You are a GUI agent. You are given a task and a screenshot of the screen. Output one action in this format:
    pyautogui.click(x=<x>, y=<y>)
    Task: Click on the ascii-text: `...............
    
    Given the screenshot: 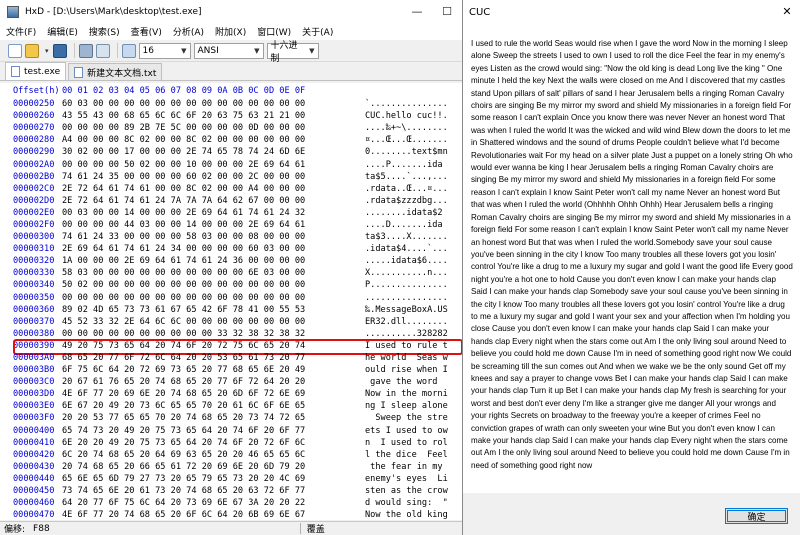 What is the action you would take?
    pyautogui.click(x=406, y=104)
    